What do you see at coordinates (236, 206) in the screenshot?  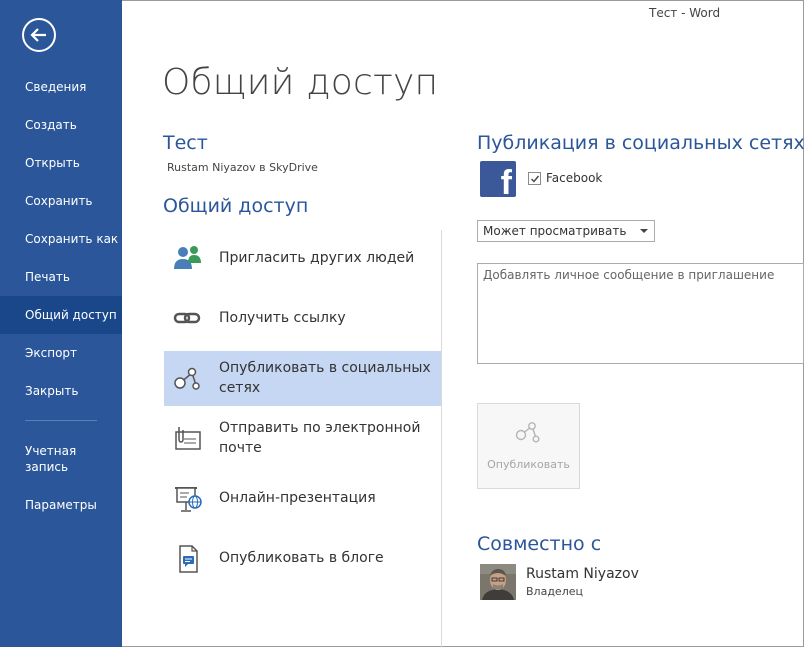 I see `share-section-title: Общий доступ` at bounding box center [236, 206].